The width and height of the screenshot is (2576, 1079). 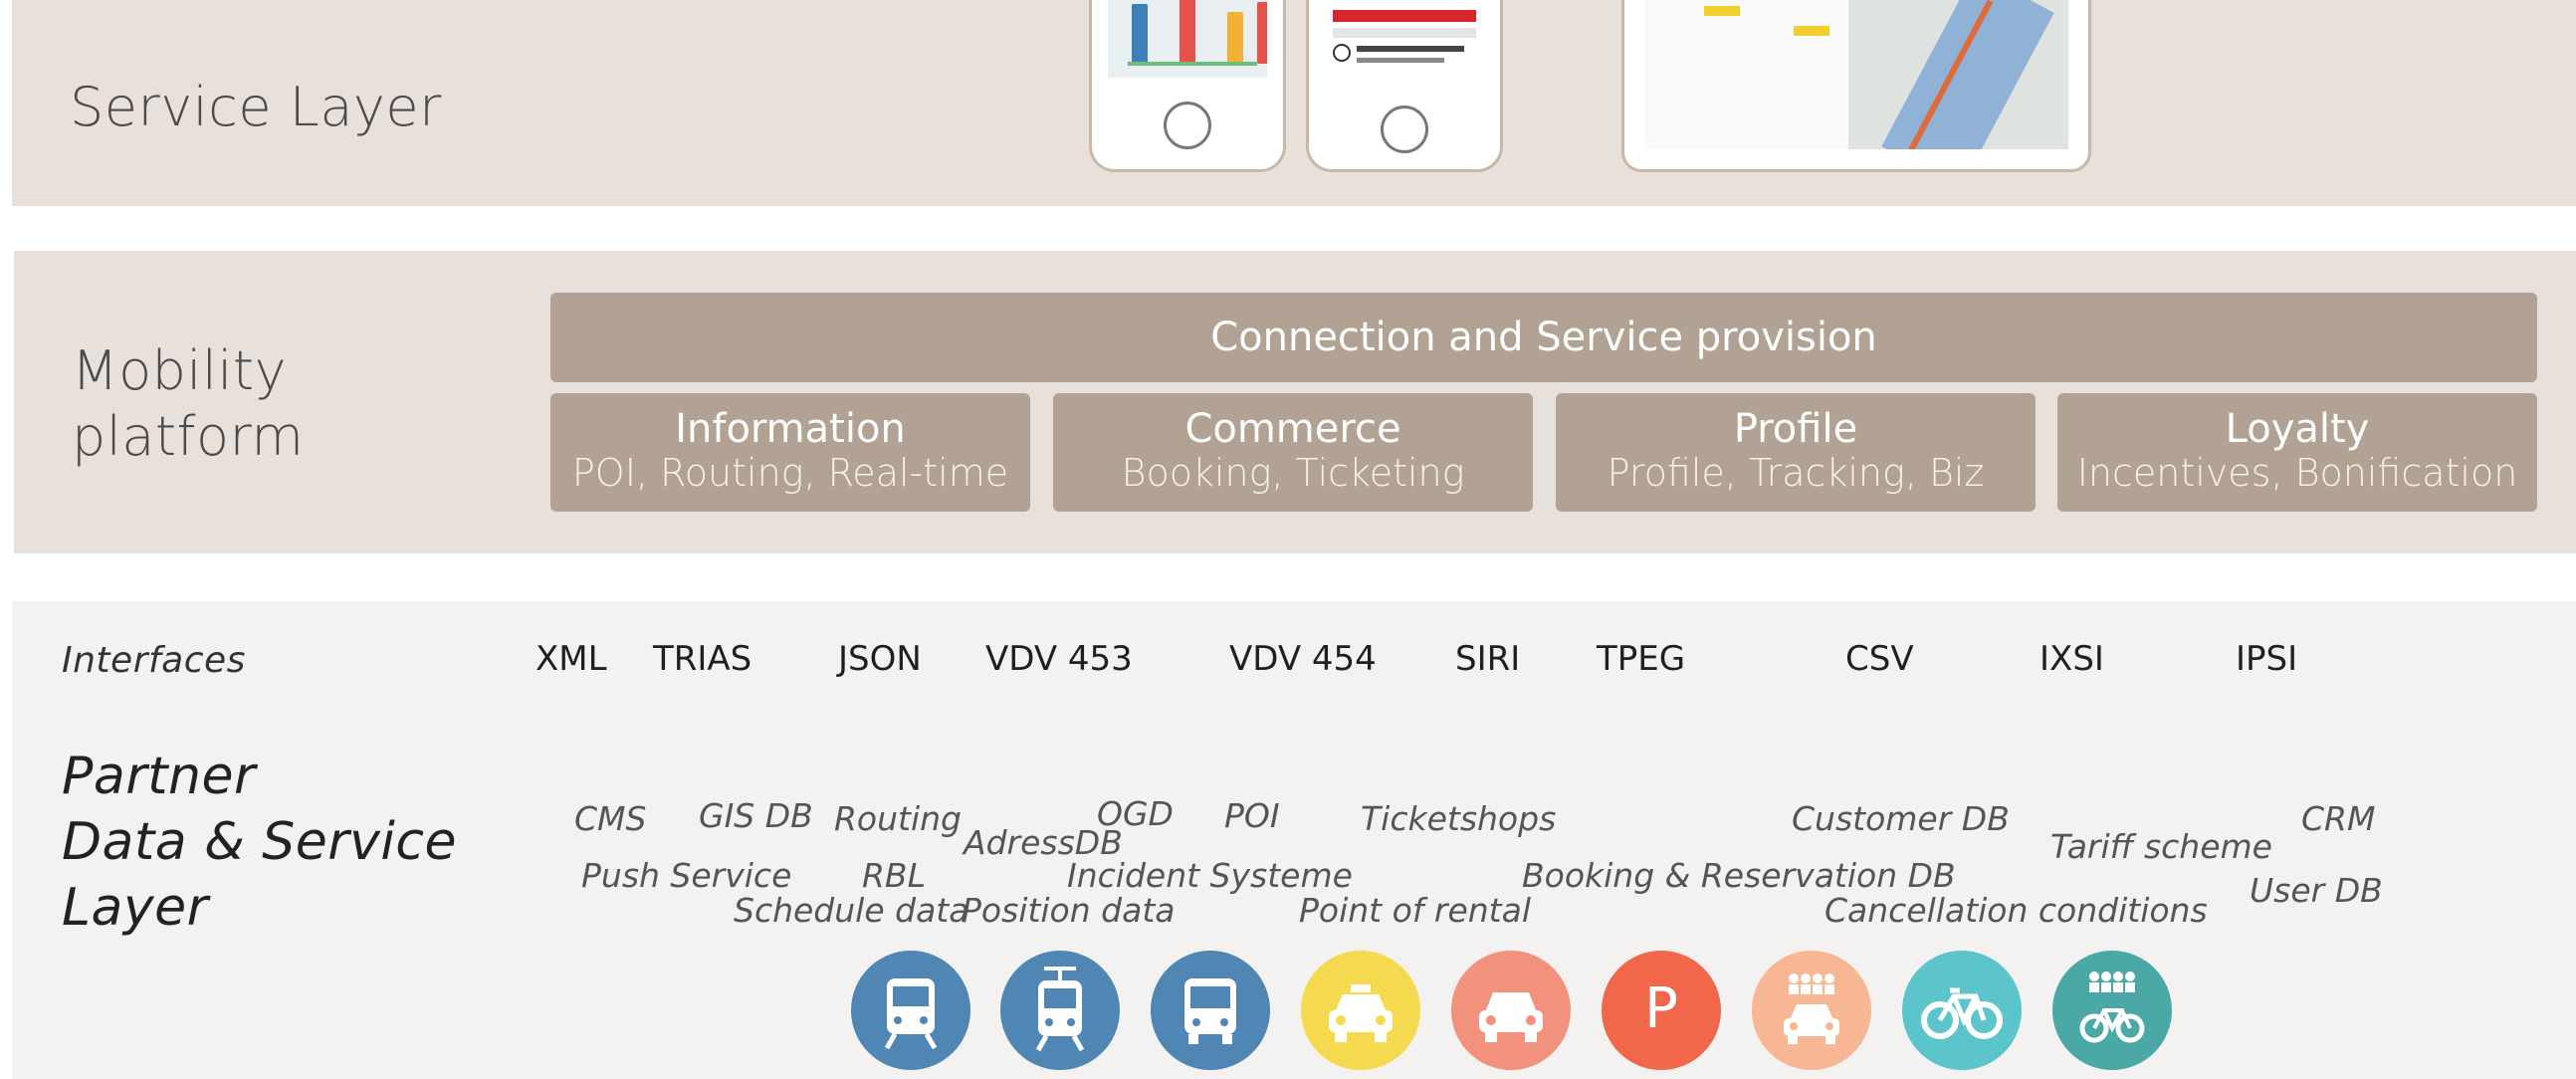 I want to click on commerce-title: Commerce, so click(x=1292, y=429).